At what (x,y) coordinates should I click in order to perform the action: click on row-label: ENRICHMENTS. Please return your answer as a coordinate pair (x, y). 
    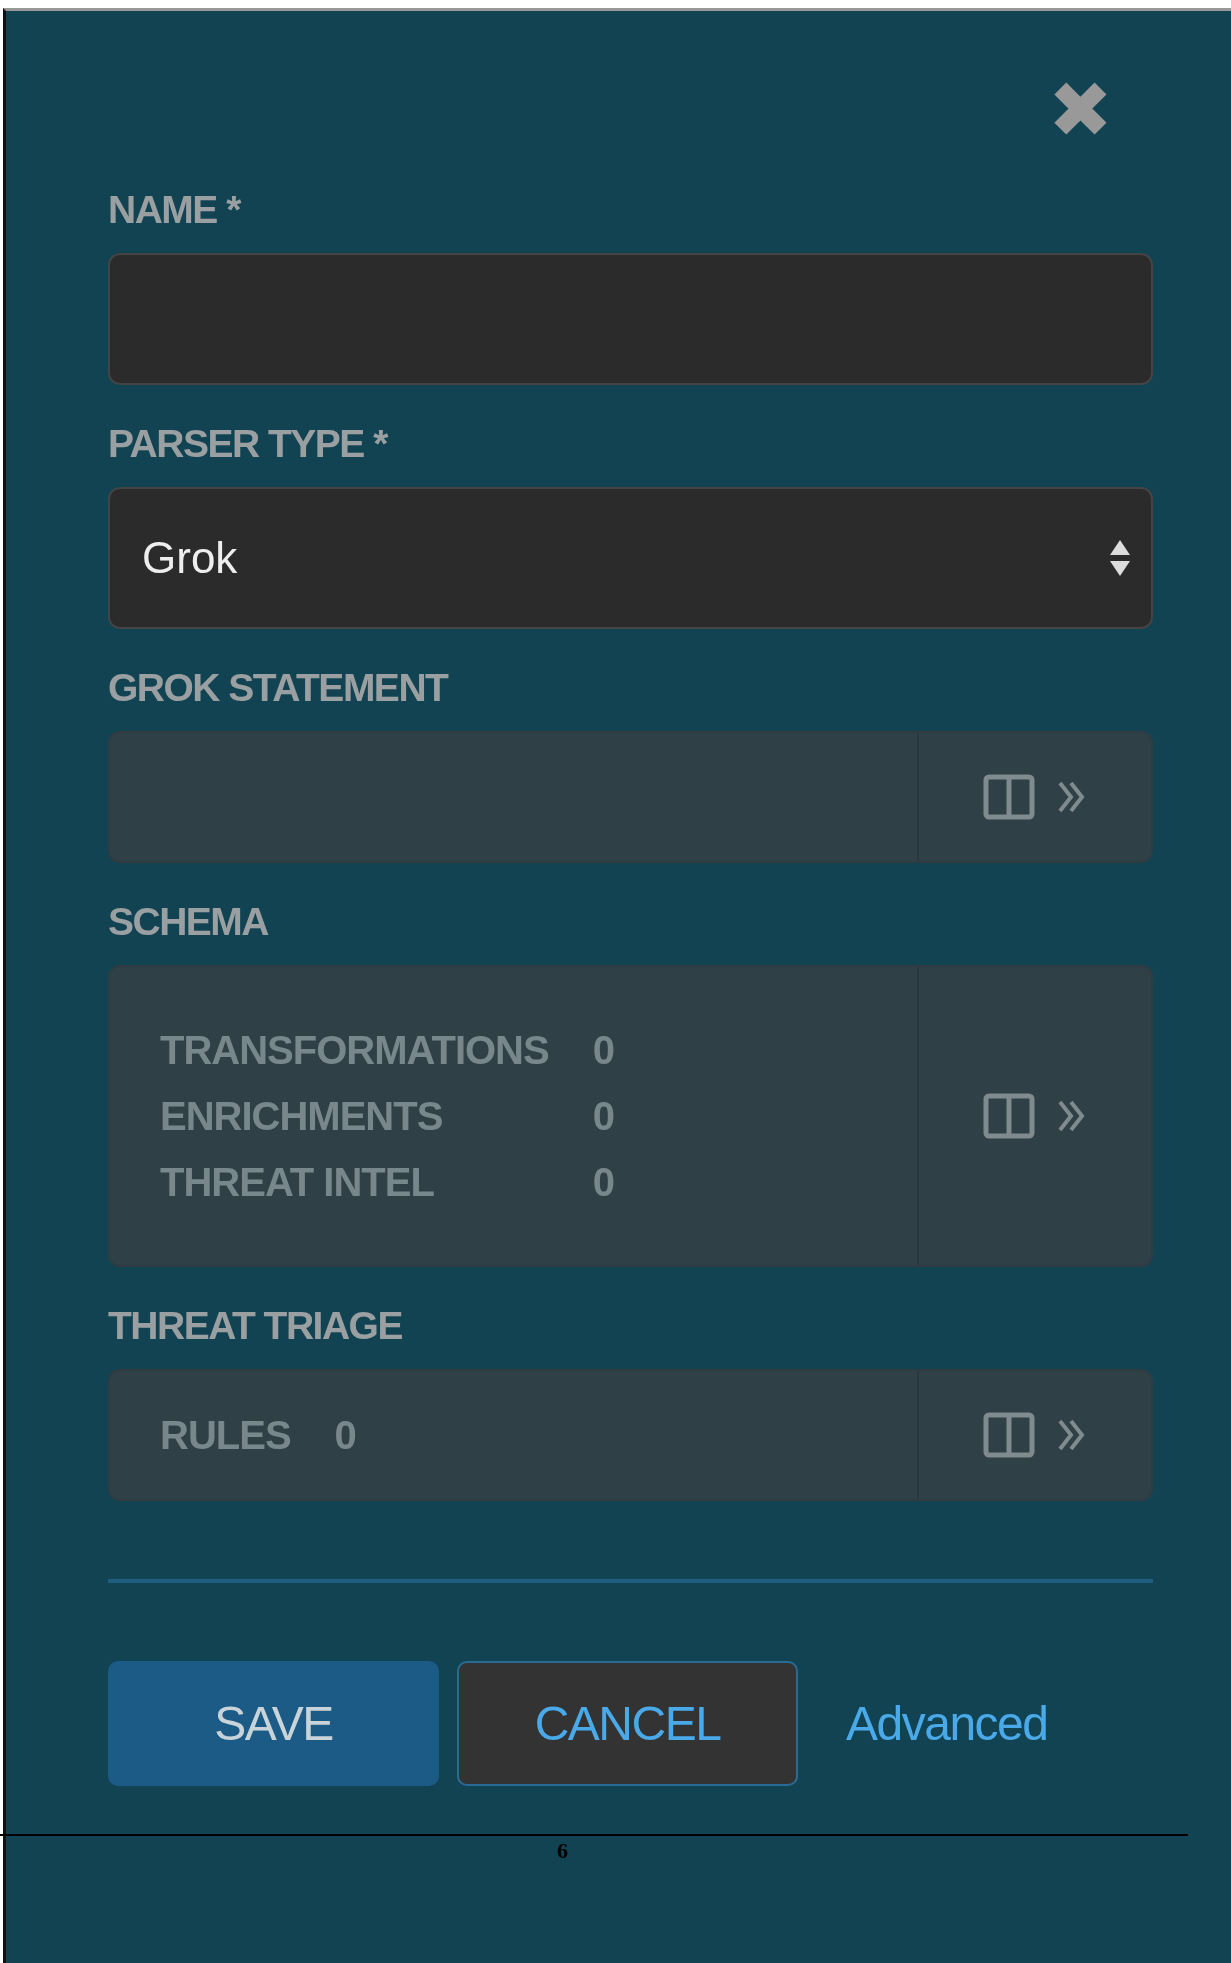
    Looking at the image, I should click on (302, 1116).